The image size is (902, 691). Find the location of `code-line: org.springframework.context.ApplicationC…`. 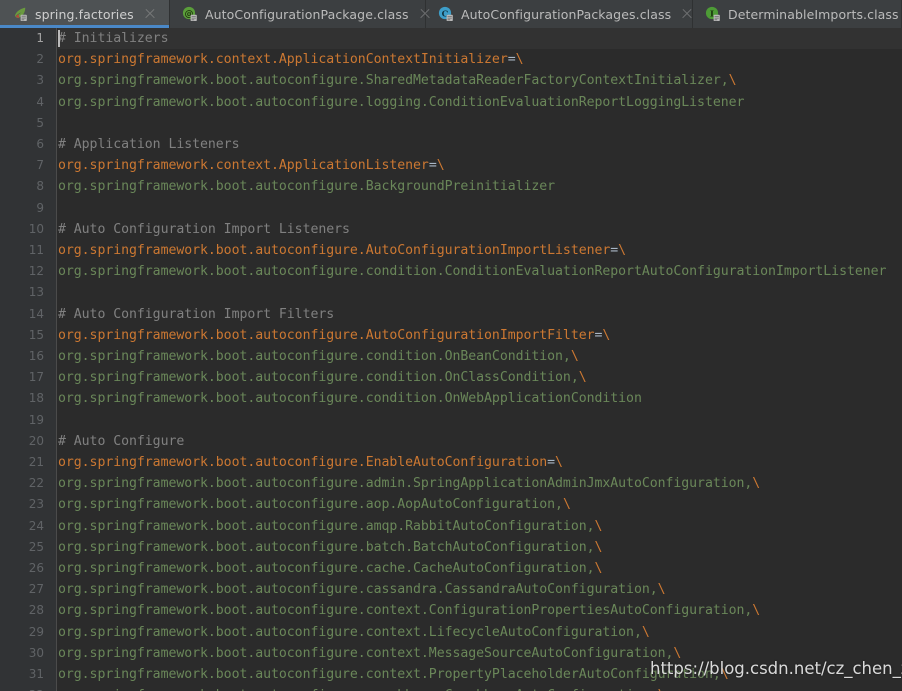

code-line: org.springframework.context.ApplicationC… is located at coordinates (291, 59).